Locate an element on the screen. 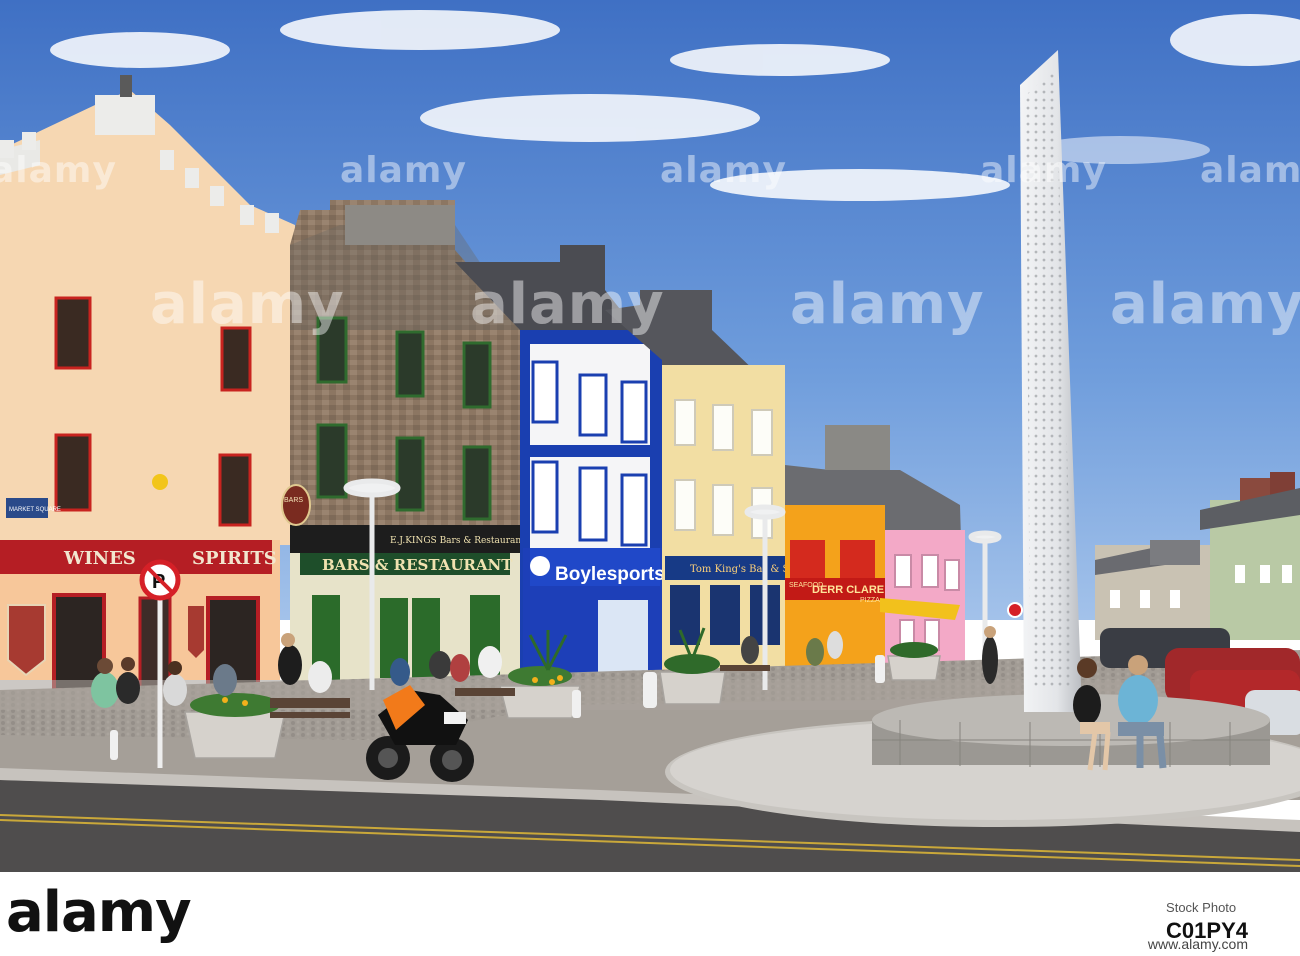 The height and width of the screenshot is (956, 1300). sign-bars-oval: BARS is located at coordinates (293, 500).